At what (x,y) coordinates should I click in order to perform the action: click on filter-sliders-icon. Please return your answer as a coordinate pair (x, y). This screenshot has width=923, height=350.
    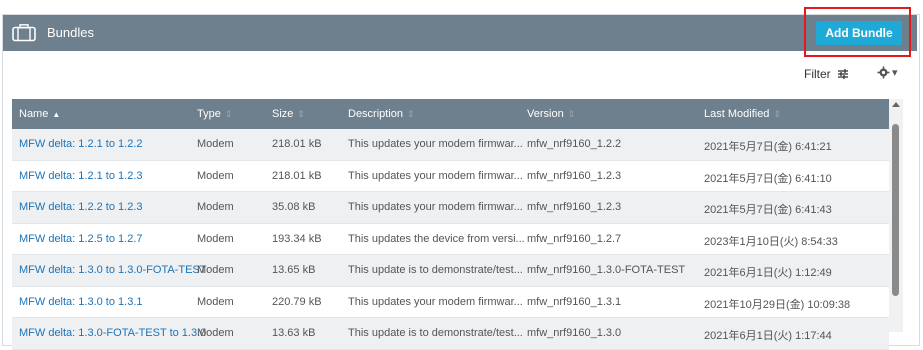
    Looking at the image, I should click on (842, 74).